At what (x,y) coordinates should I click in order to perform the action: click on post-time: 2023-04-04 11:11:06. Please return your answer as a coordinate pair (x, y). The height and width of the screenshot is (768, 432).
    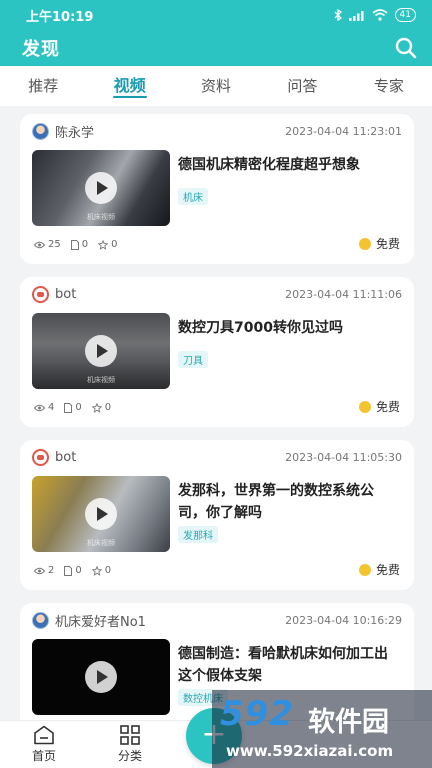
    Looking at the image, I should click on (343, 294).